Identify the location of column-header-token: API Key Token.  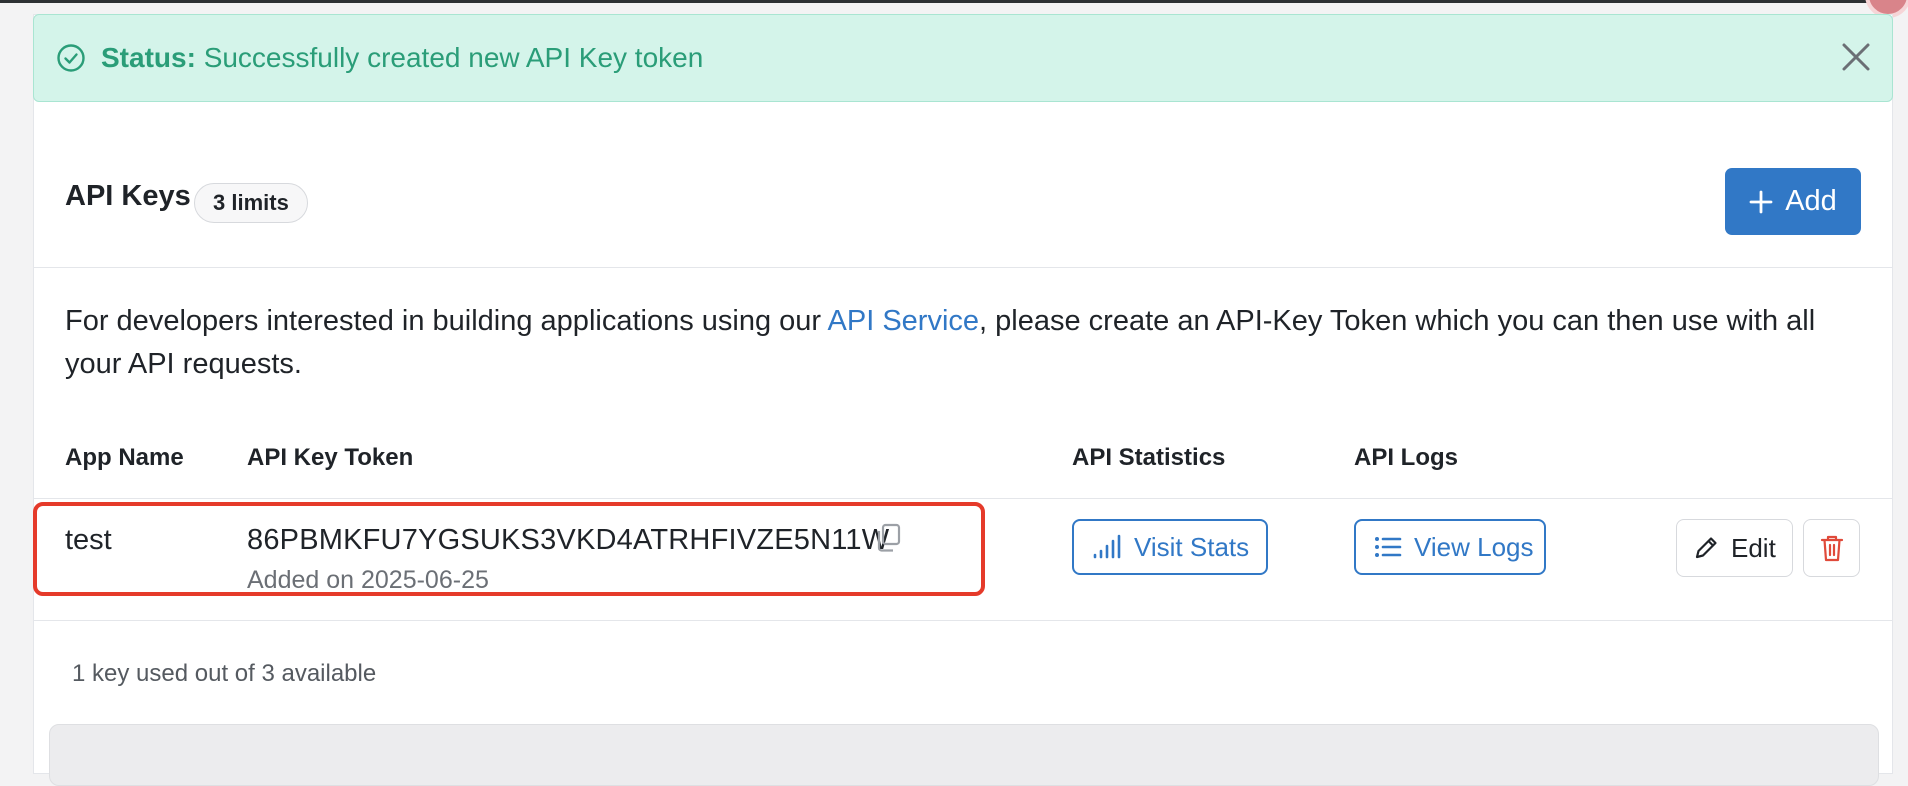
(330, 457).